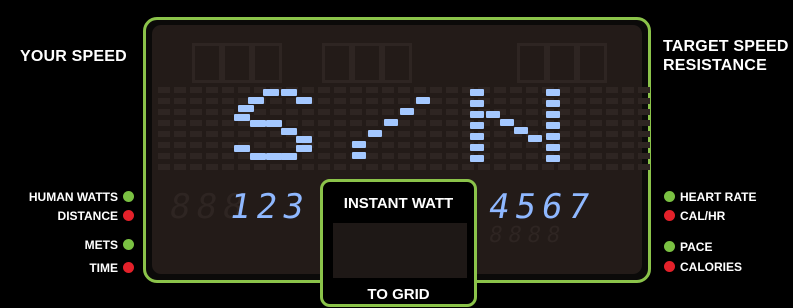  Describe the element at coordinates (726, 46) in the screenshot. I see `target-speed-label: TARGET SPEED` at that location.